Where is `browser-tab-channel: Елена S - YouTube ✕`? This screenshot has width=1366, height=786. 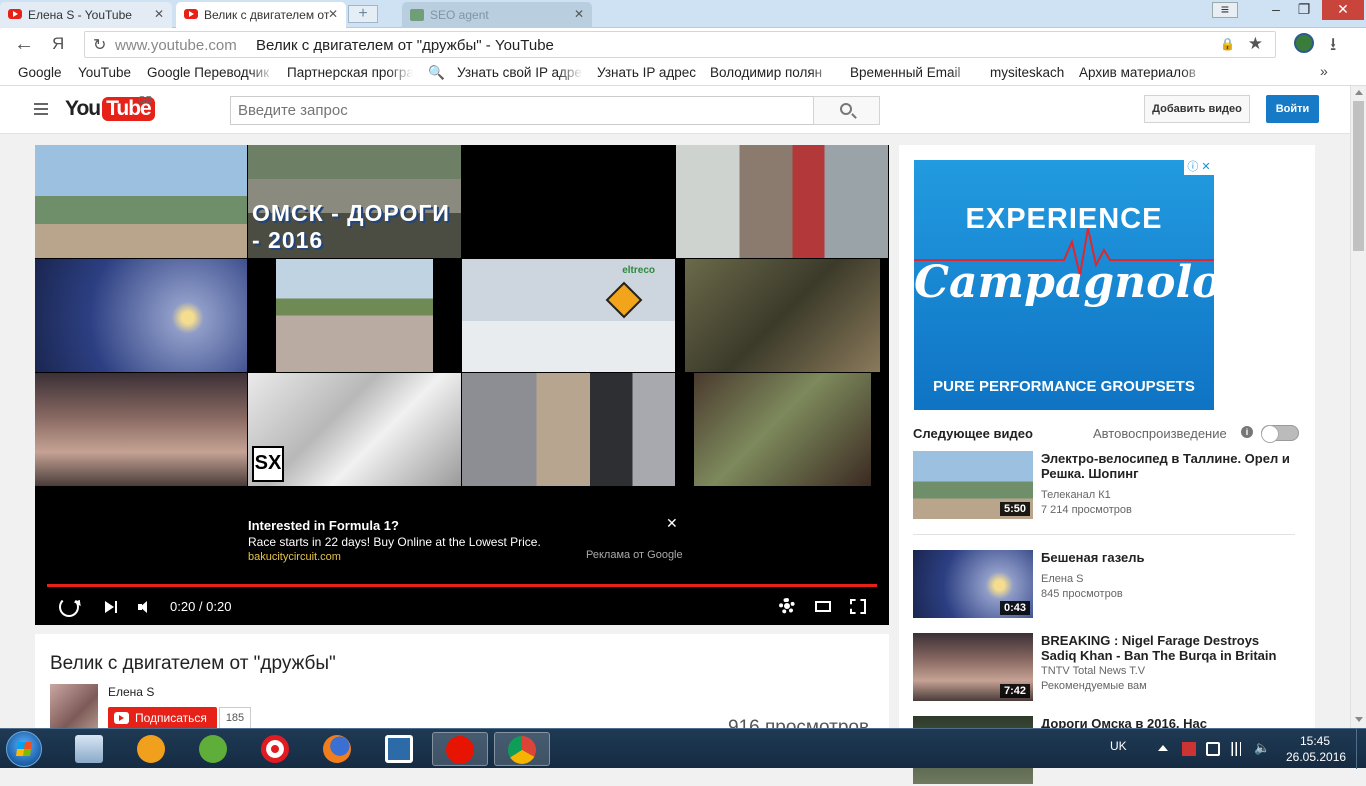 browser-tab-channel: Елена S - YouTube ✕ is located at coordinates (86, 15).